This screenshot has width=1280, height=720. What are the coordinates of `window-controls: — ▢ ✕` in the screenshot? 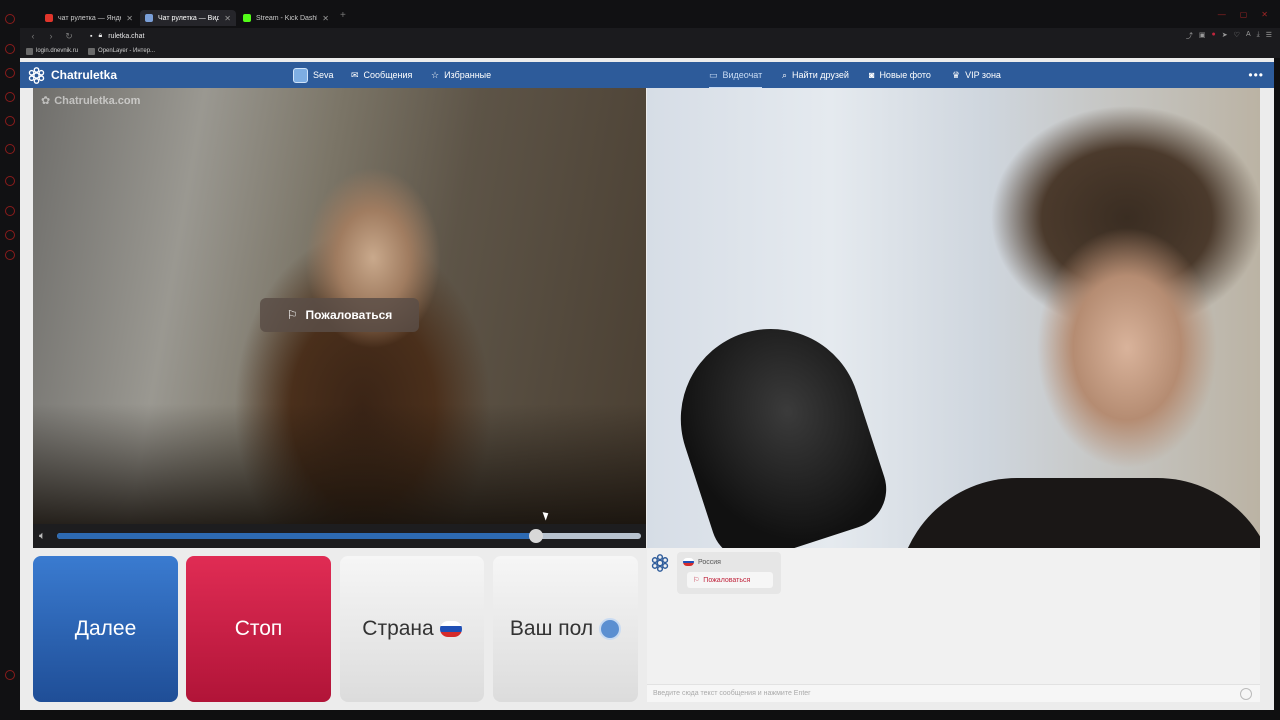 It's located at (1243, 14).